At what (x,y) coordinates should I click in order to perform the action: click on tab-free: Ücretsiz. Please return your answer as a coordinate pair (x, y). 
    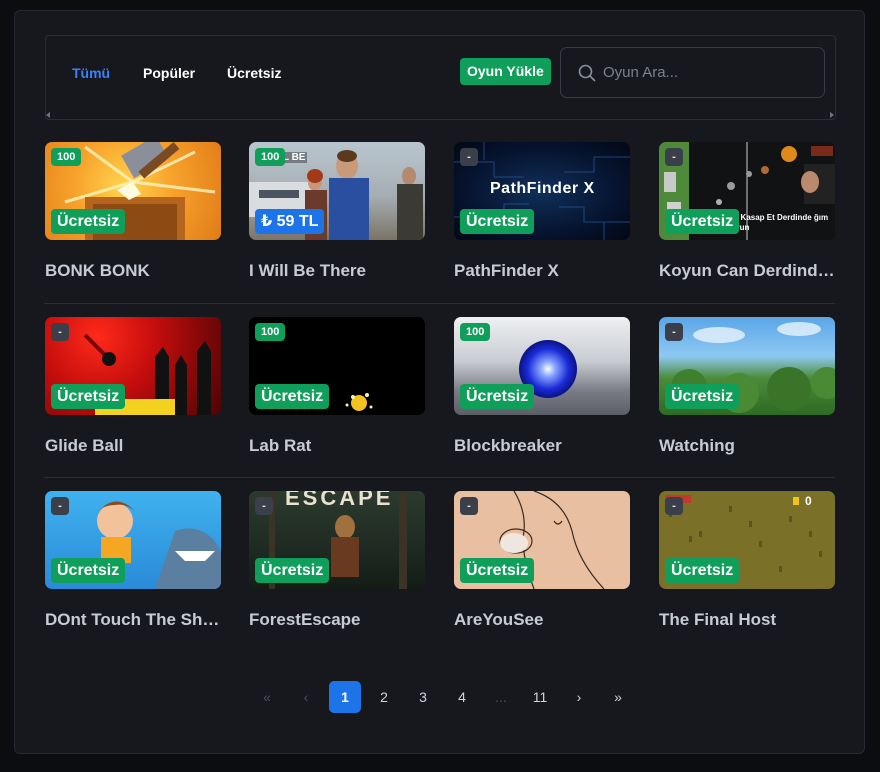
    Looking at the image, I should click on (254, 73).